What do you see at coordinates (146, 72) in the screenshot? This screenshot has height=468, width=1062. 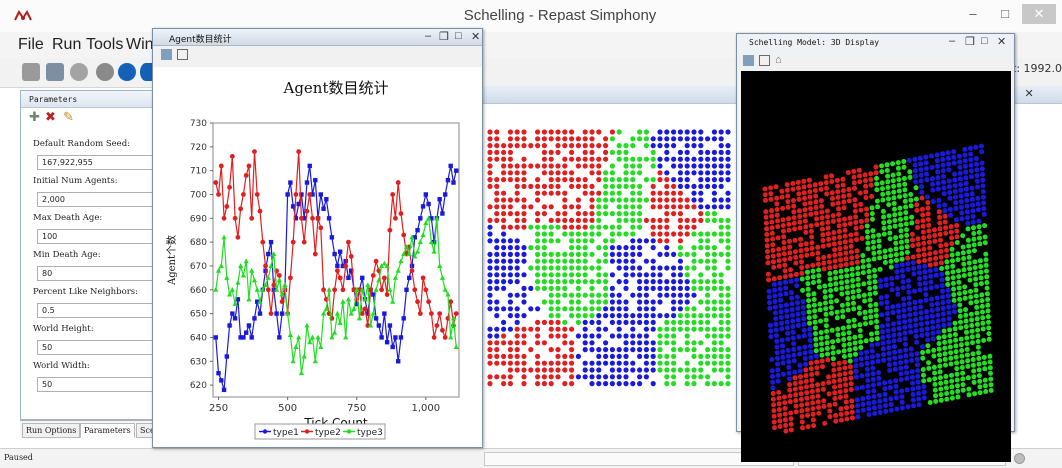 I see `play-icon` at bounding box center [146, 72].